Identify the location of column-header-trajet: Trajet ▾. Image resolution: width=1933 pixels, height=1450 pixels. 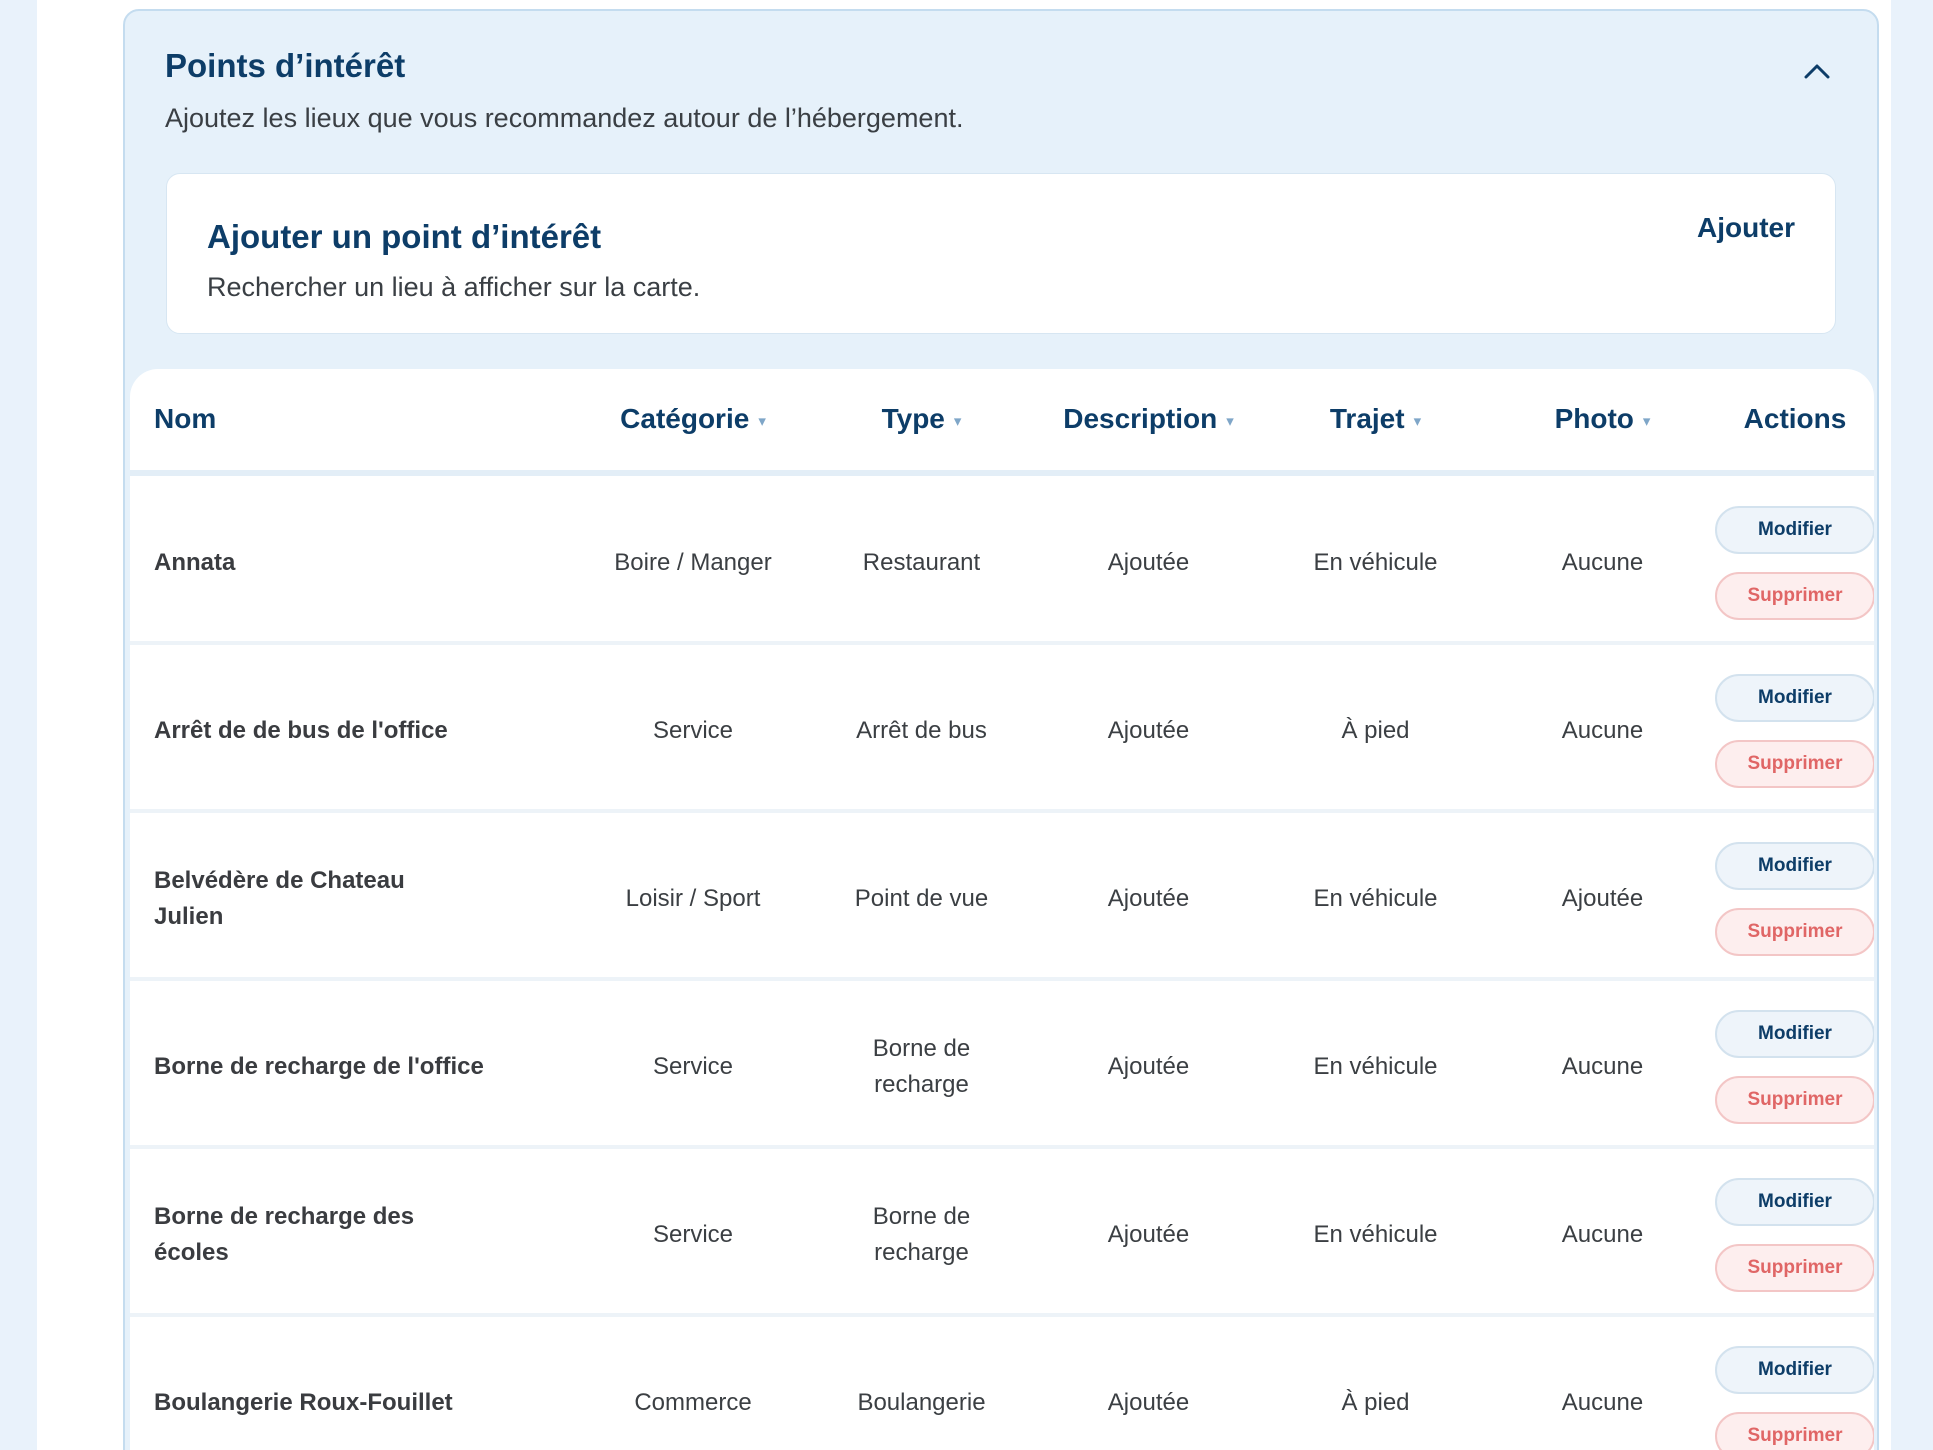
(1375, 419).